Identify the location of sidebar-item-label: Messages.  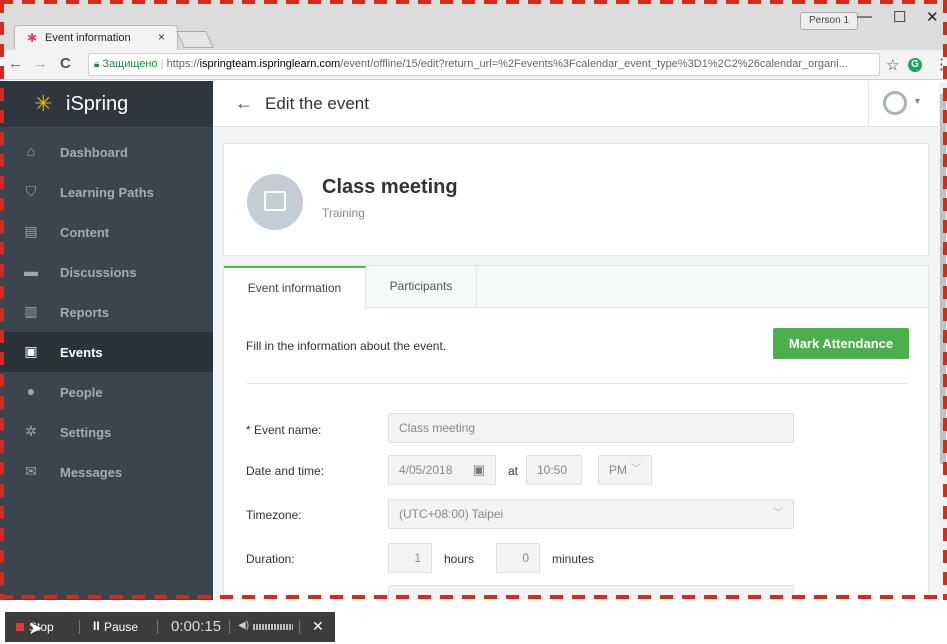
(91, 472).